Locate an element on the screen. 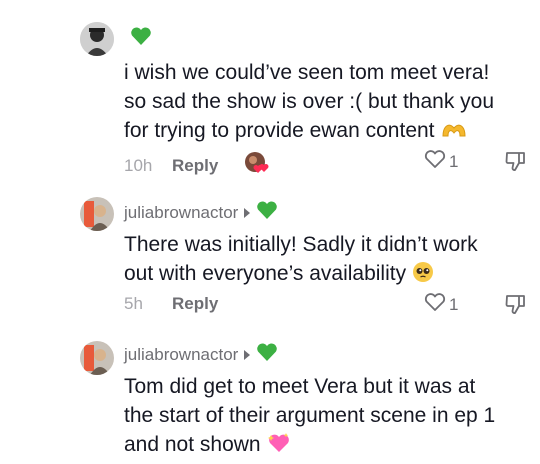  username-row is located at coordinates (138, 38).